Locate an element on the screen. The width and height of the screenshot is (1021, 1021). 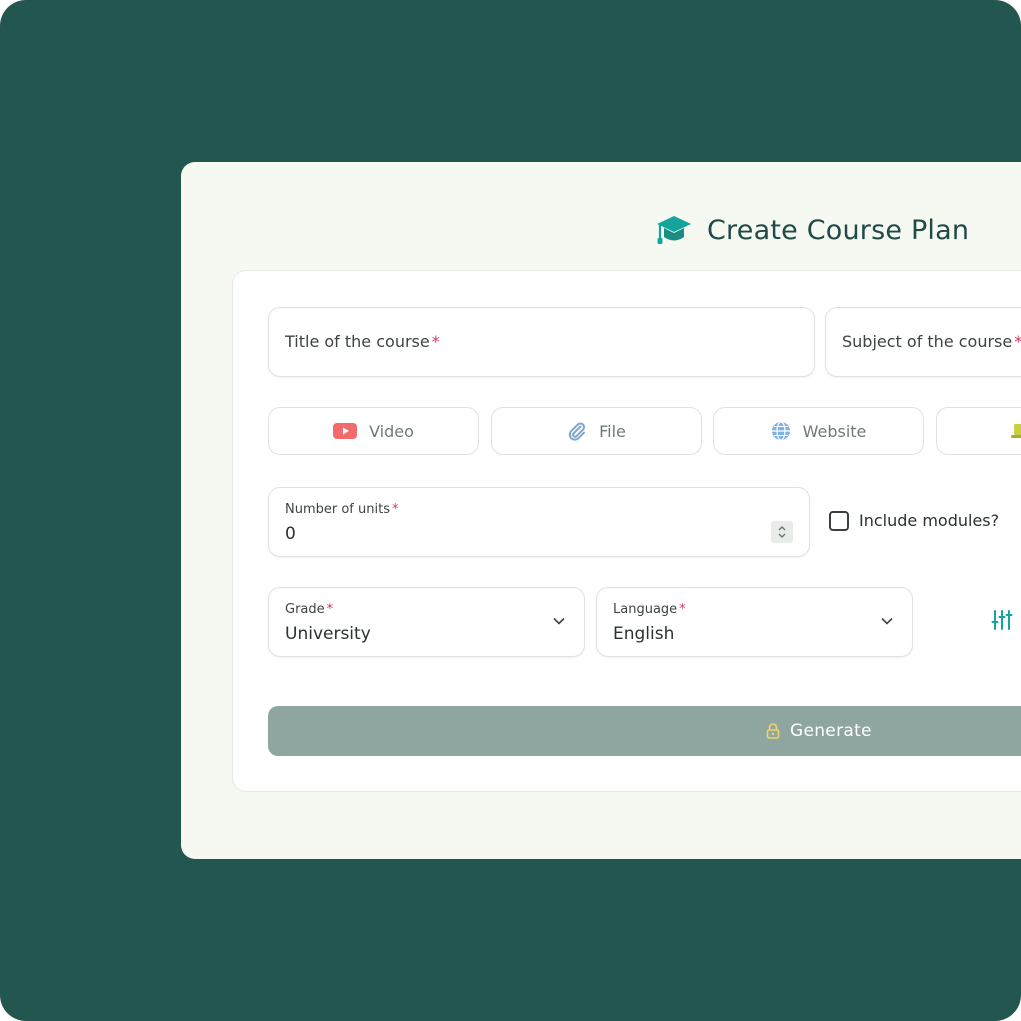
source-website-button: Website is located at coordinates (818, 431).